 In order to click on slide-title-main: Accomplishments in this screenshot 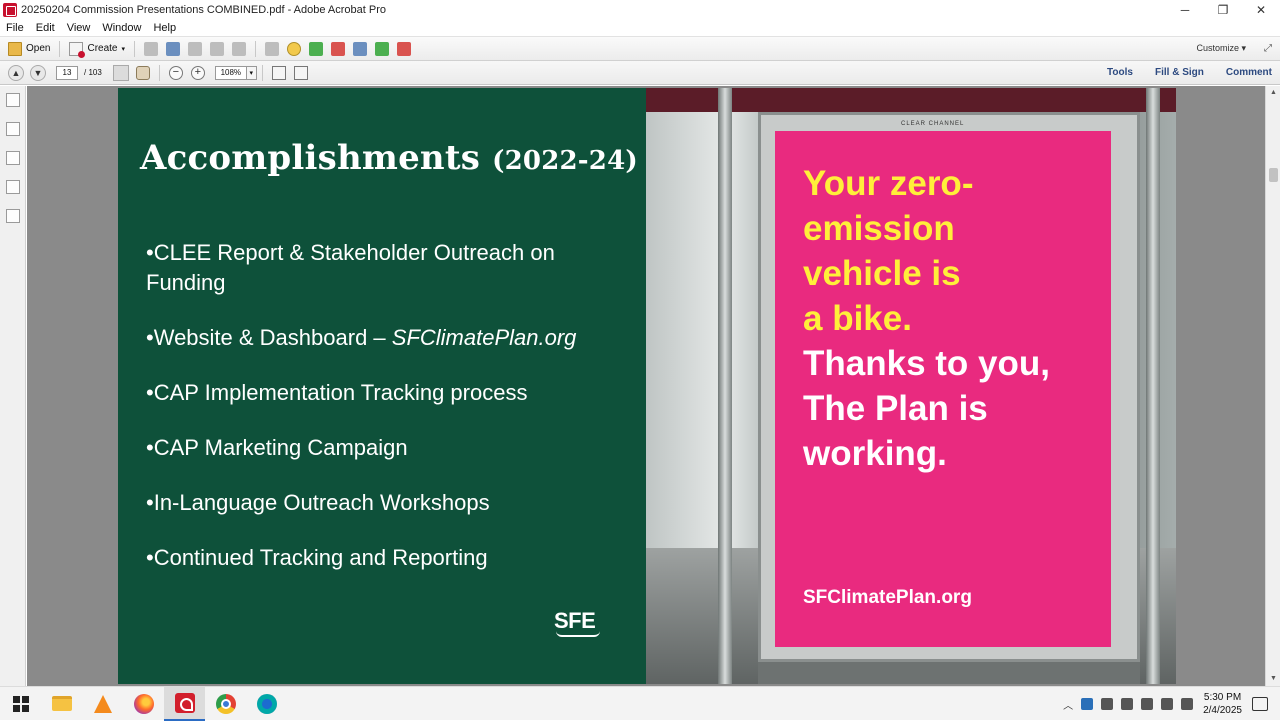, I will do `click(310, 158)`.